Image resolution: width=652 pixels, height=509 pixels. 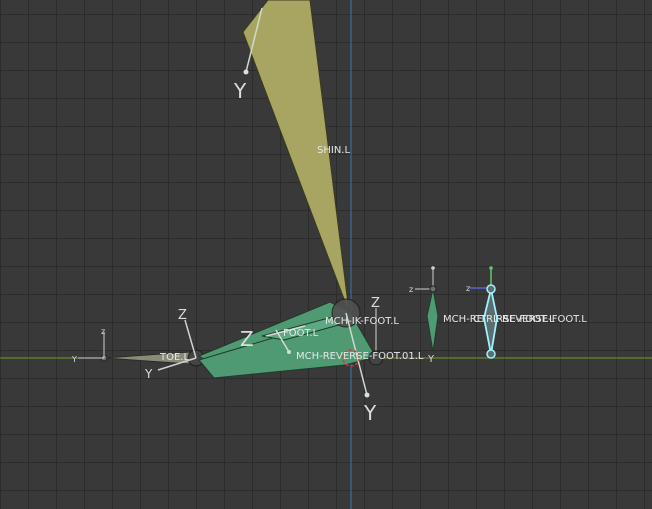 What do you see at coordinates (360, 356) in the screenshot?
I see `mch-reverse-foot-01-label: MCH-REVERSE-FOOT.01.L` at bounding box center [360, 356].